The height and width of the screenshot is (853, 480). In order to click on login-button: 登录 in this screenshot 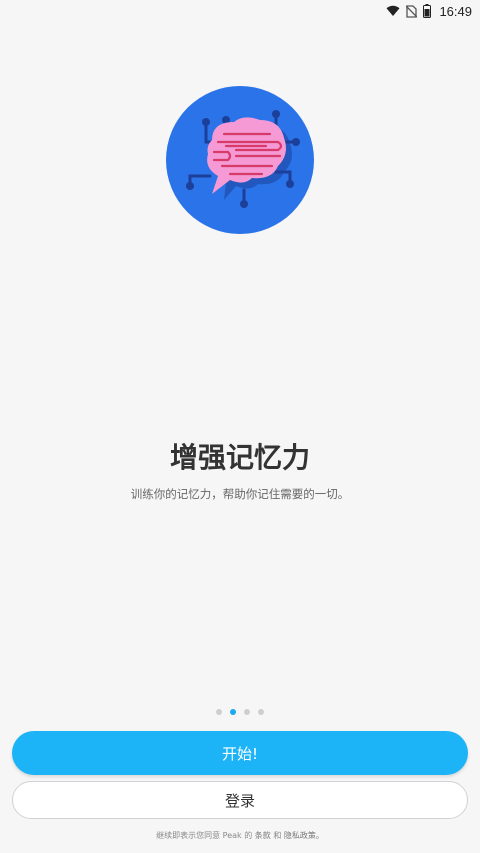, I will do `click(240, 800)`.